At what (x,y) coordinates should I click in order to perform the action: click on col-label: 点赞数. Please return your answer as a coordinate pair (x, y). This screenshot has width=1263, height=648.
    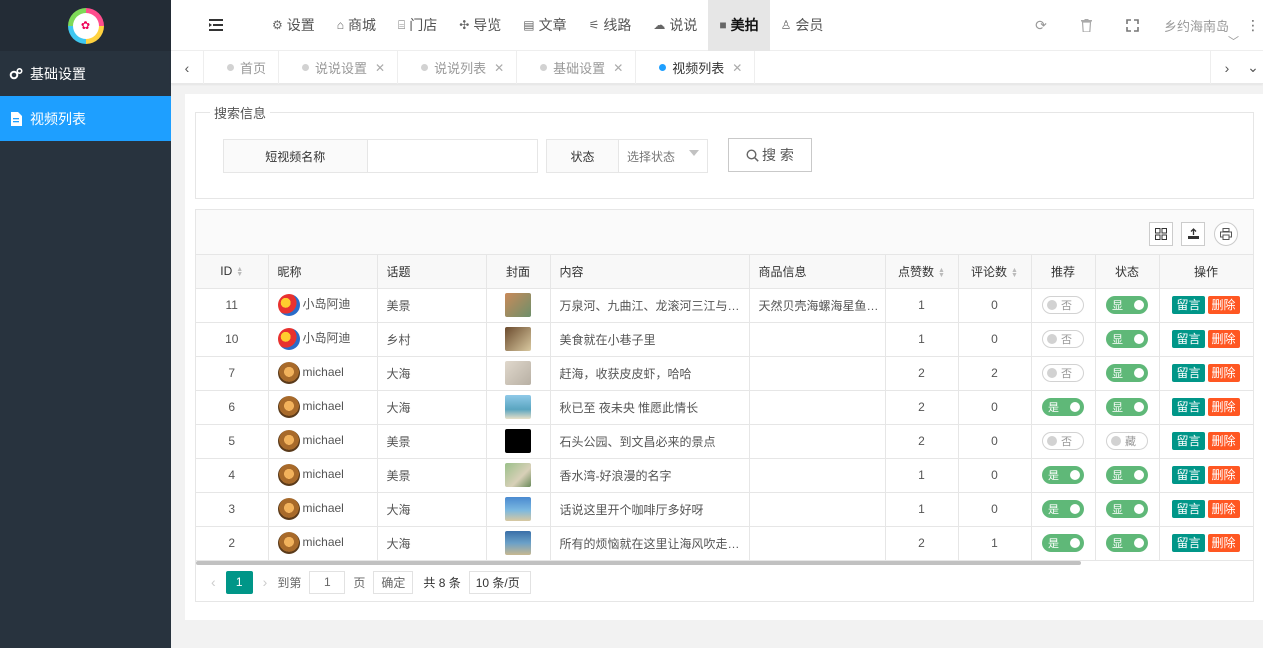
    Looking at the image, I should click on (916, 271).